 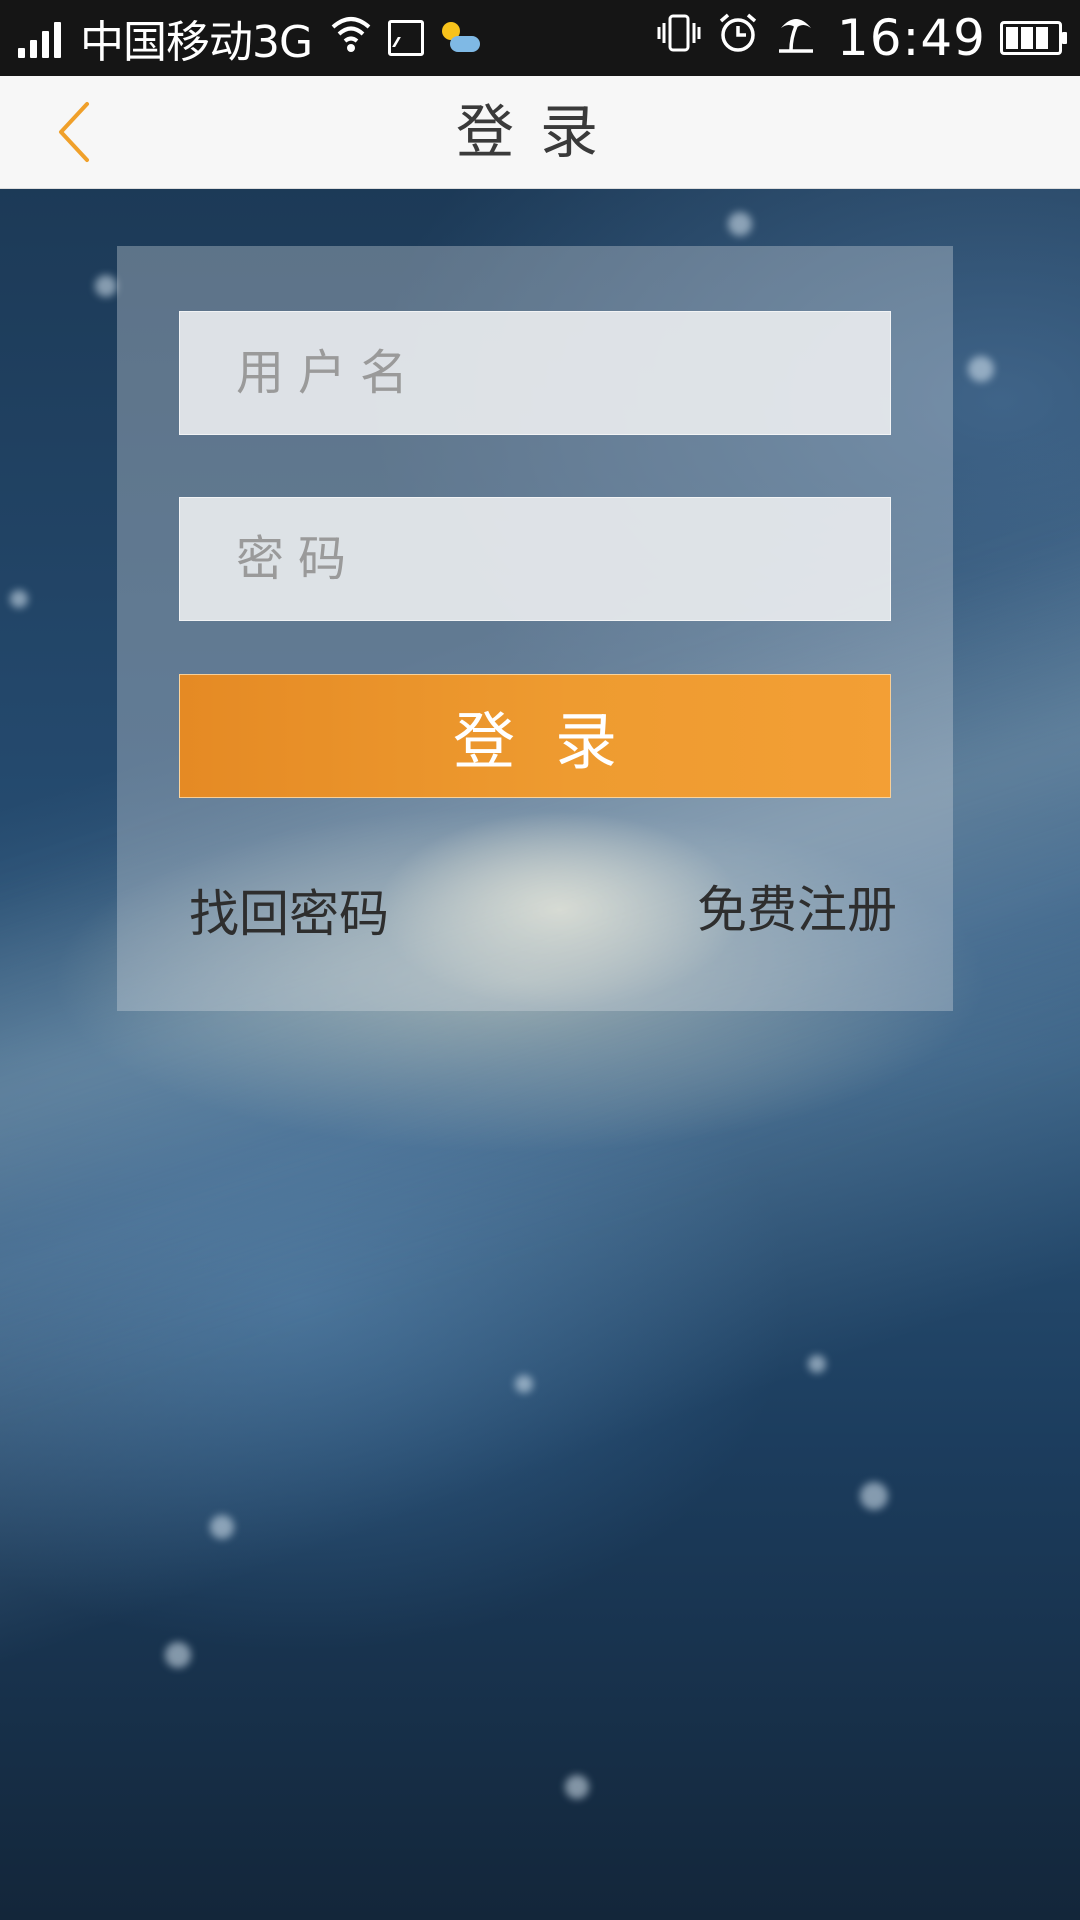 I want to click on username-input, so click(x=535, y=373).